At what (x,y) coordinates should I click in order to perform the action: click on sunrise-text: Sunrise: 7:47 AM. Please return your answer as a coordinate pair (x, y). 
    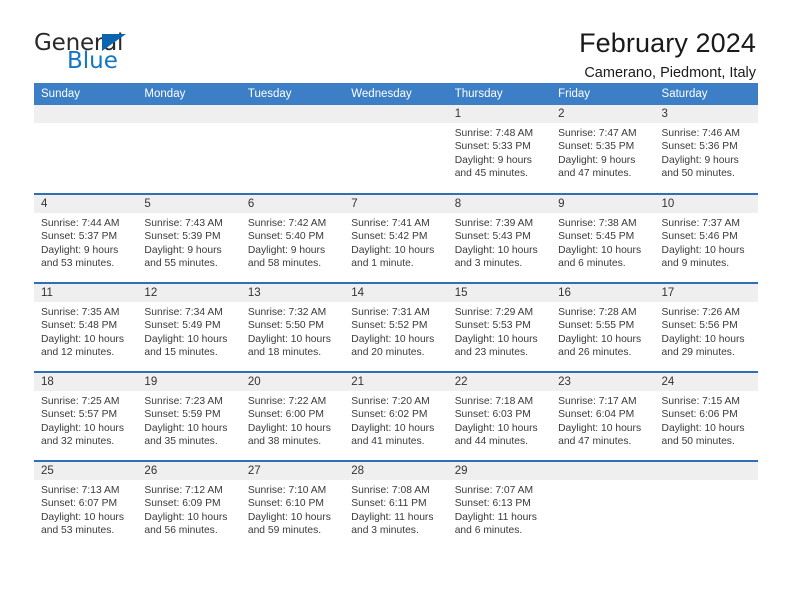
    Looking at the image, I should click on (597, 133).